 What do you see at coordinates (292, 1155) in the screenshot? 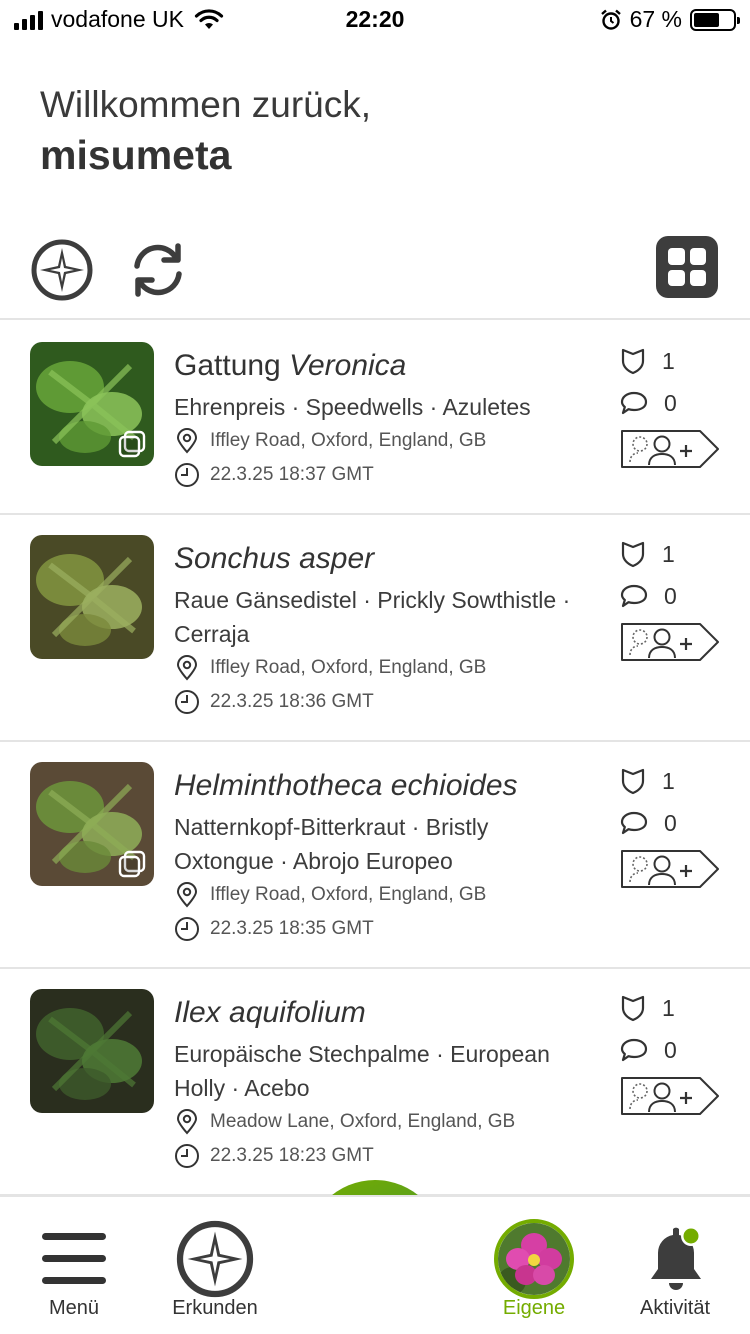
I see `datetime-text: 22.3.25 18:23 GMT` at bounding box center [292, 1155].